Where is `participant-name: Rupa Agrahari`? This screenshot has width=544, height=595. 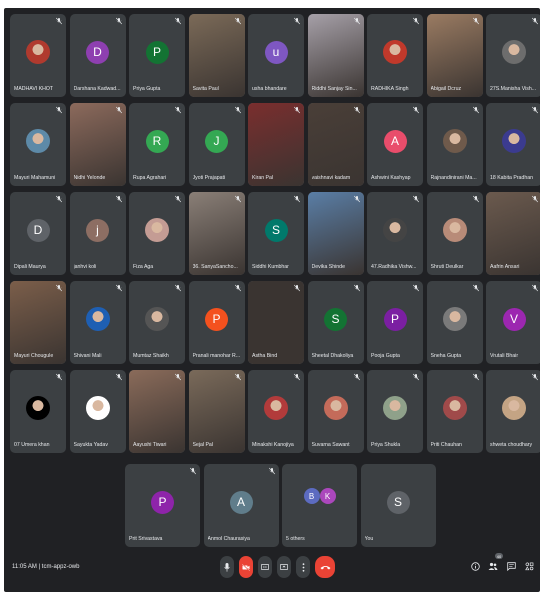
participant-name: Rupa Agrahari is located at coordinates (150, 178).